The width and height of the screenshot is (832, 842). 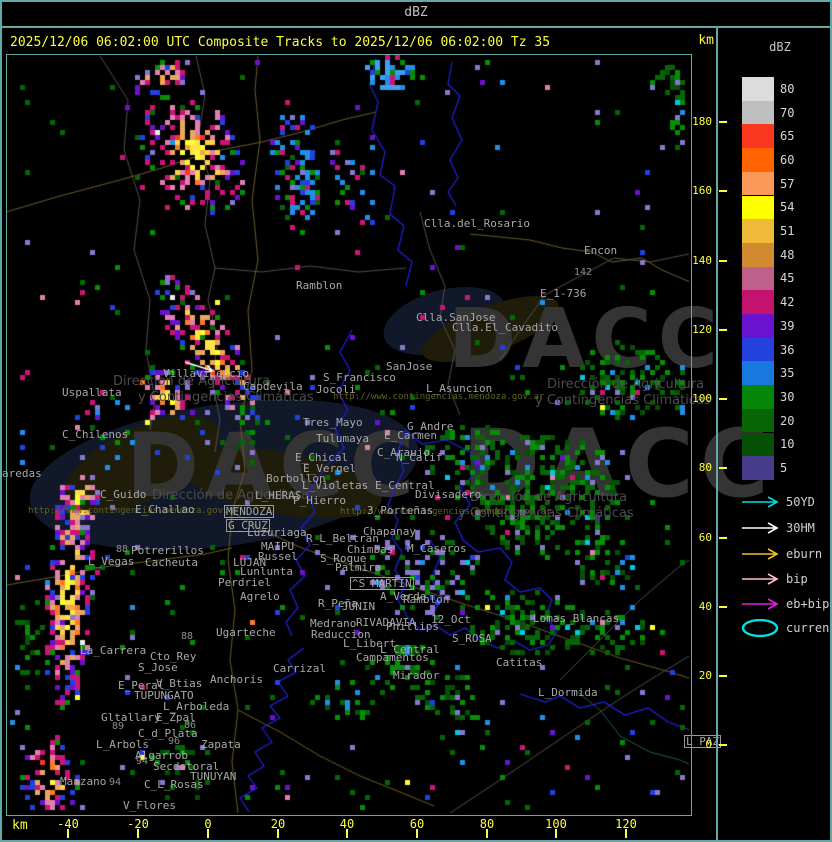 I want to click on map-town-label: Perdriel, so click(x=244, y=582).